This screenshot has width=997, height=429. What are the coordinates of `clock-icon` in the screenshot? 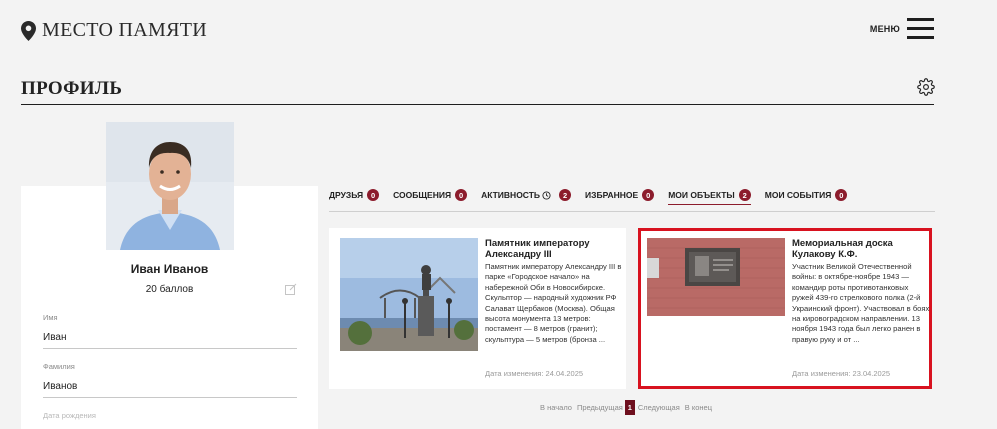 It's located at (546, 195).